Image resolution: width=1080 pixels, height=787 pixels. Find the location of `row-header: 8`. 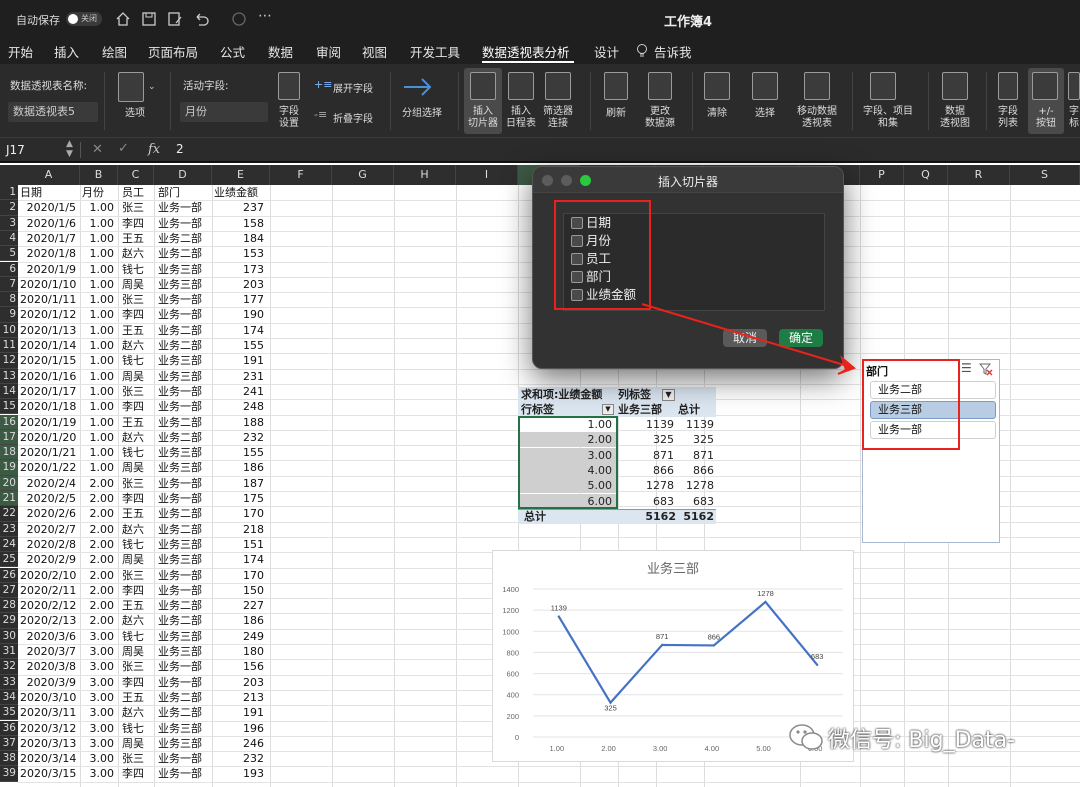

row-header: 8 is located at coordinates (9, 300).